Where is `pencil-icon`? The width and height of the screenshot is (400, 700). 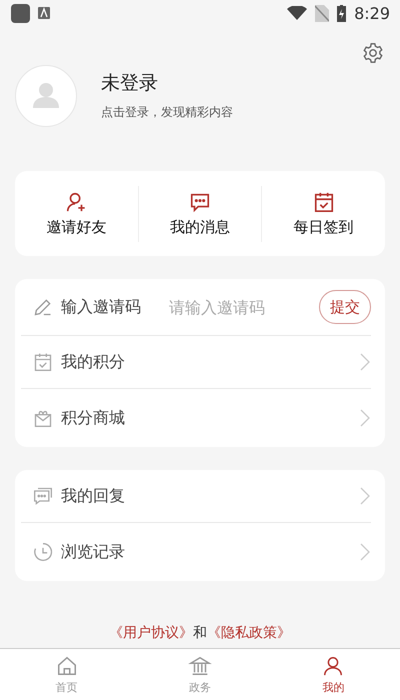
pencil-icon is located at coordinates (43, 307).